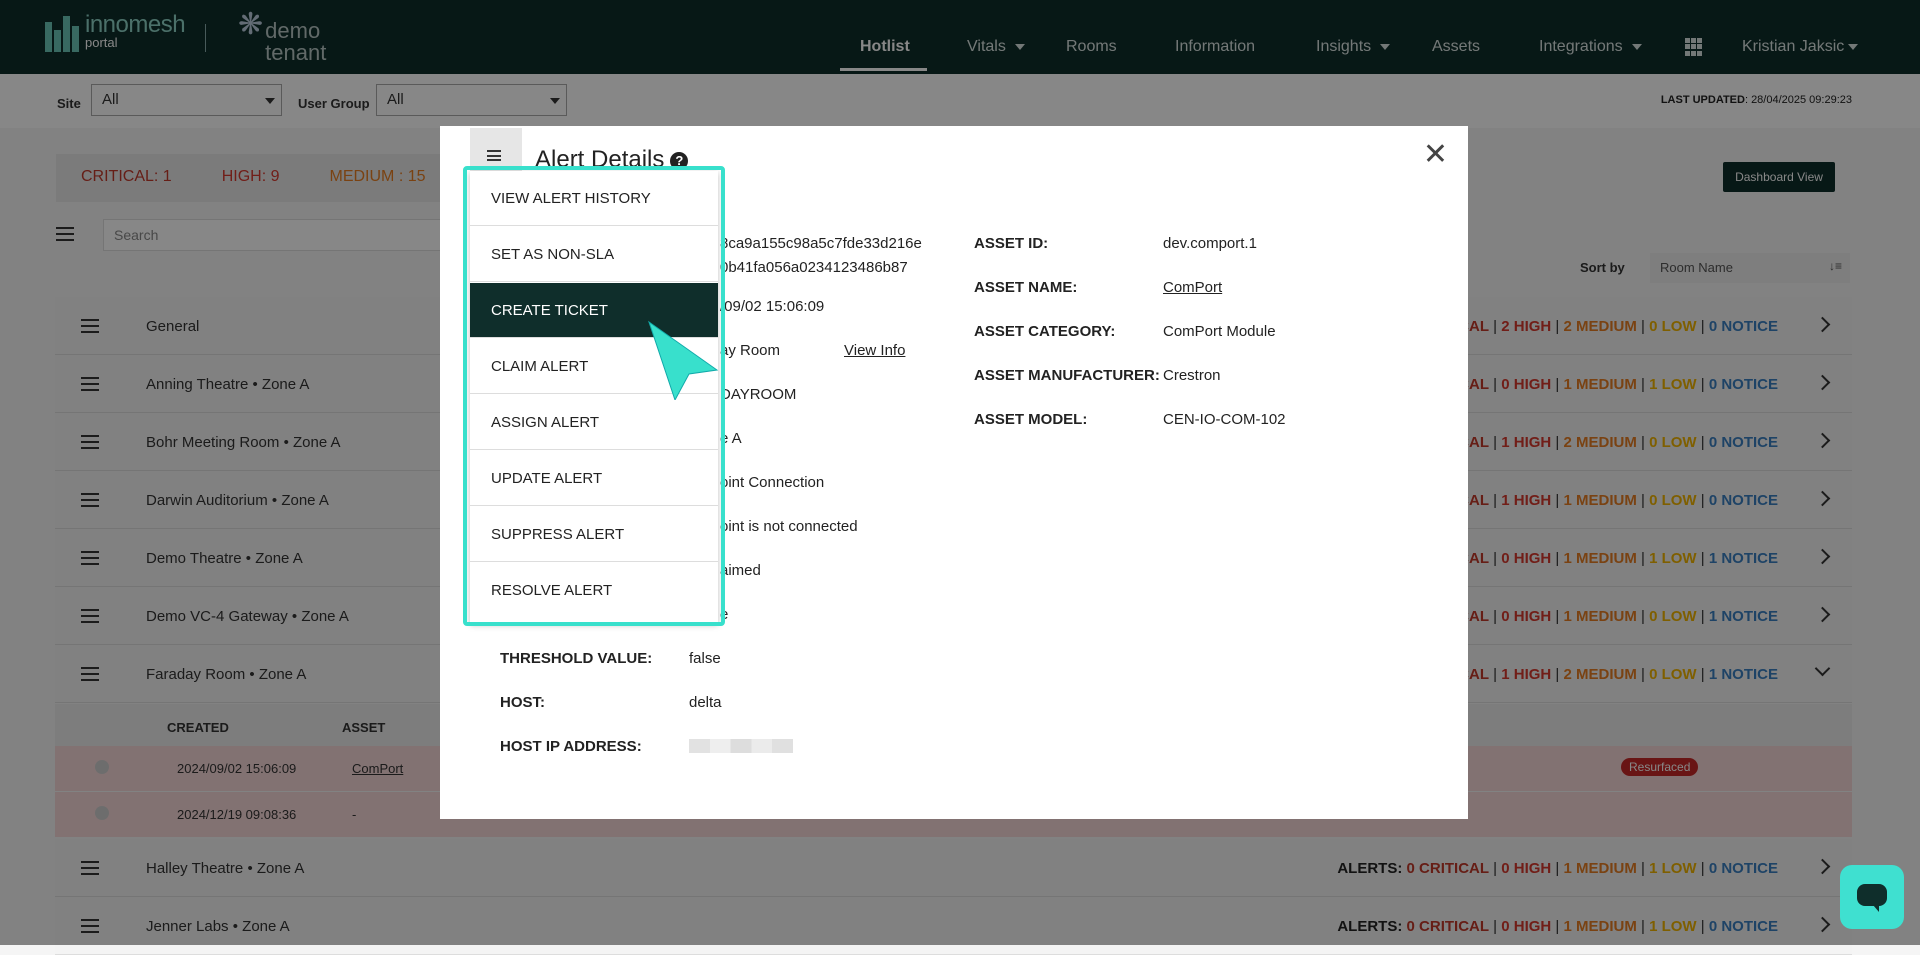 The width and height of the screenshot is (1920, 955). What do you see at coordinates (740, 570) in the screenshot?
I see `alert-status-value: aimed` at bounding box center [740, 570].